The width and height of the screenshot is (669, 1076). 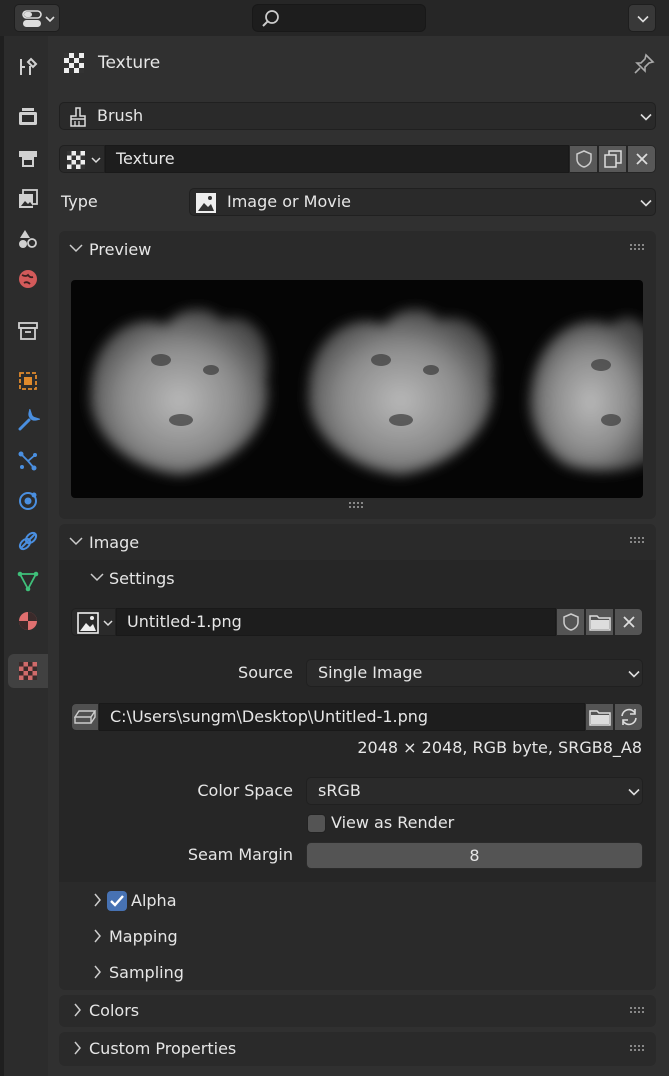 I want to click on custom-properties-header: Custom Properties, so click(x=163, y=1048).